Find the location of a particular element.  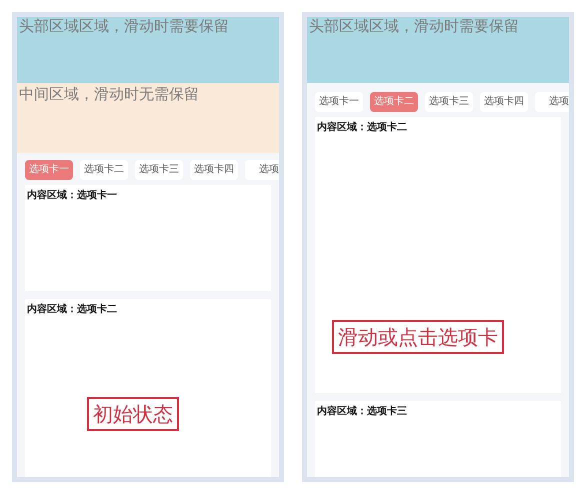

card-title: 内容区域：选项卡三 is located at coordinates (362, 411).